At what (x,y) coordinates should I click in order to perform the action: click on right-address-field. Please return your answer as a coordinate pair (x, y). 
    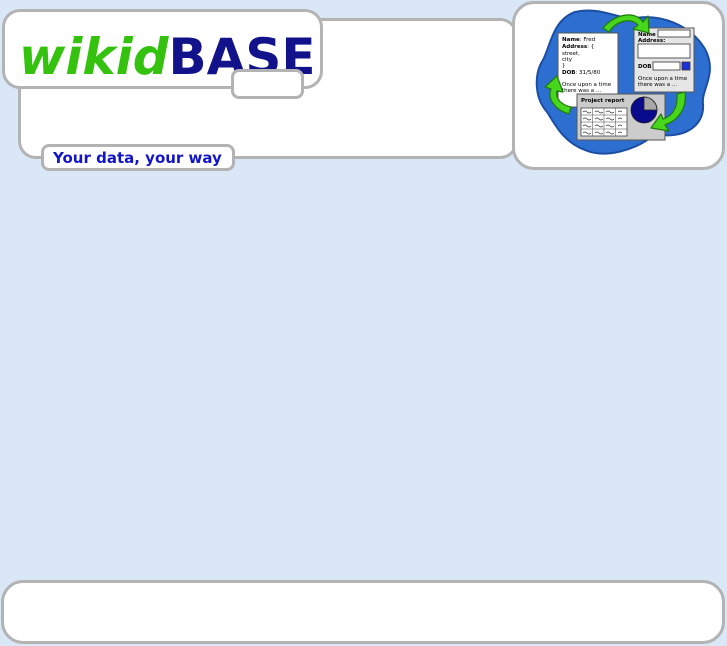
    Looking at the image, I should click on (664, 51).